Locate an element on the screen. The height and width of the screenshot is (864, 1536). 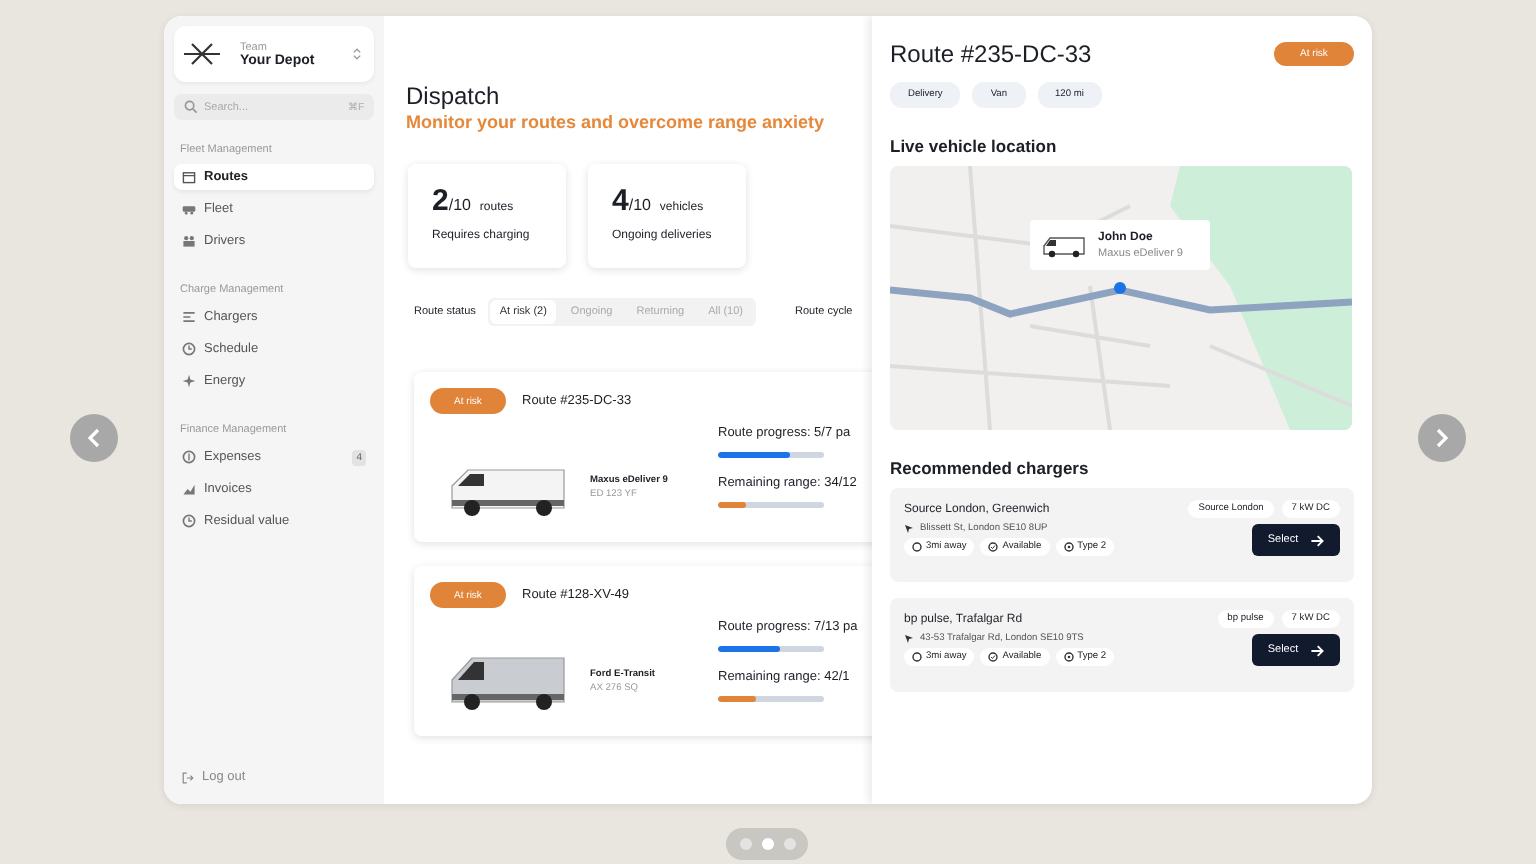
section-heading: Recommended chargers is located at coordinates (990, 468).